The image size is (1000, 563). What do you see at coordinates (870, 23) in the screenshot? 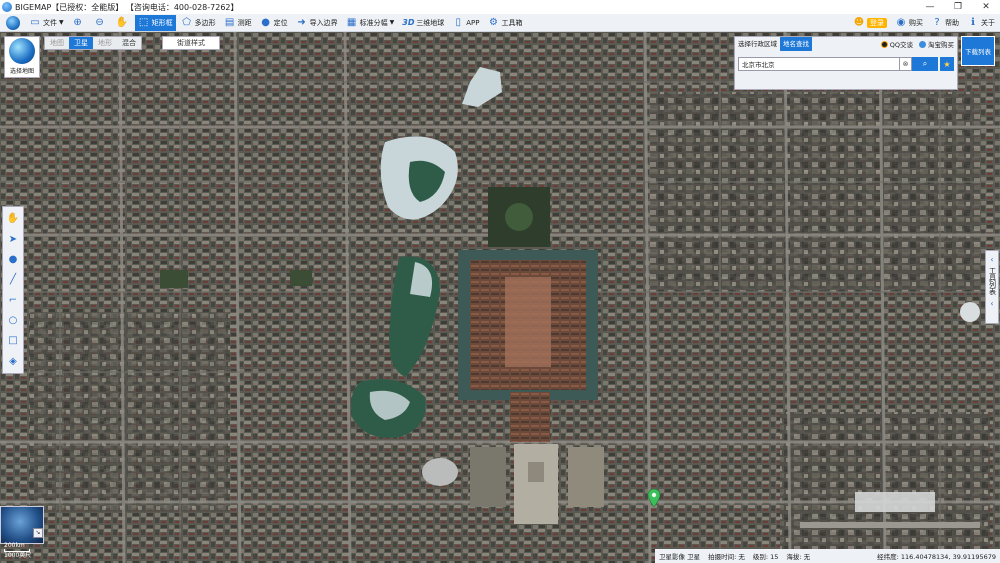
I see `login-button: ☻ 登录` at bounding box center [870, 23].